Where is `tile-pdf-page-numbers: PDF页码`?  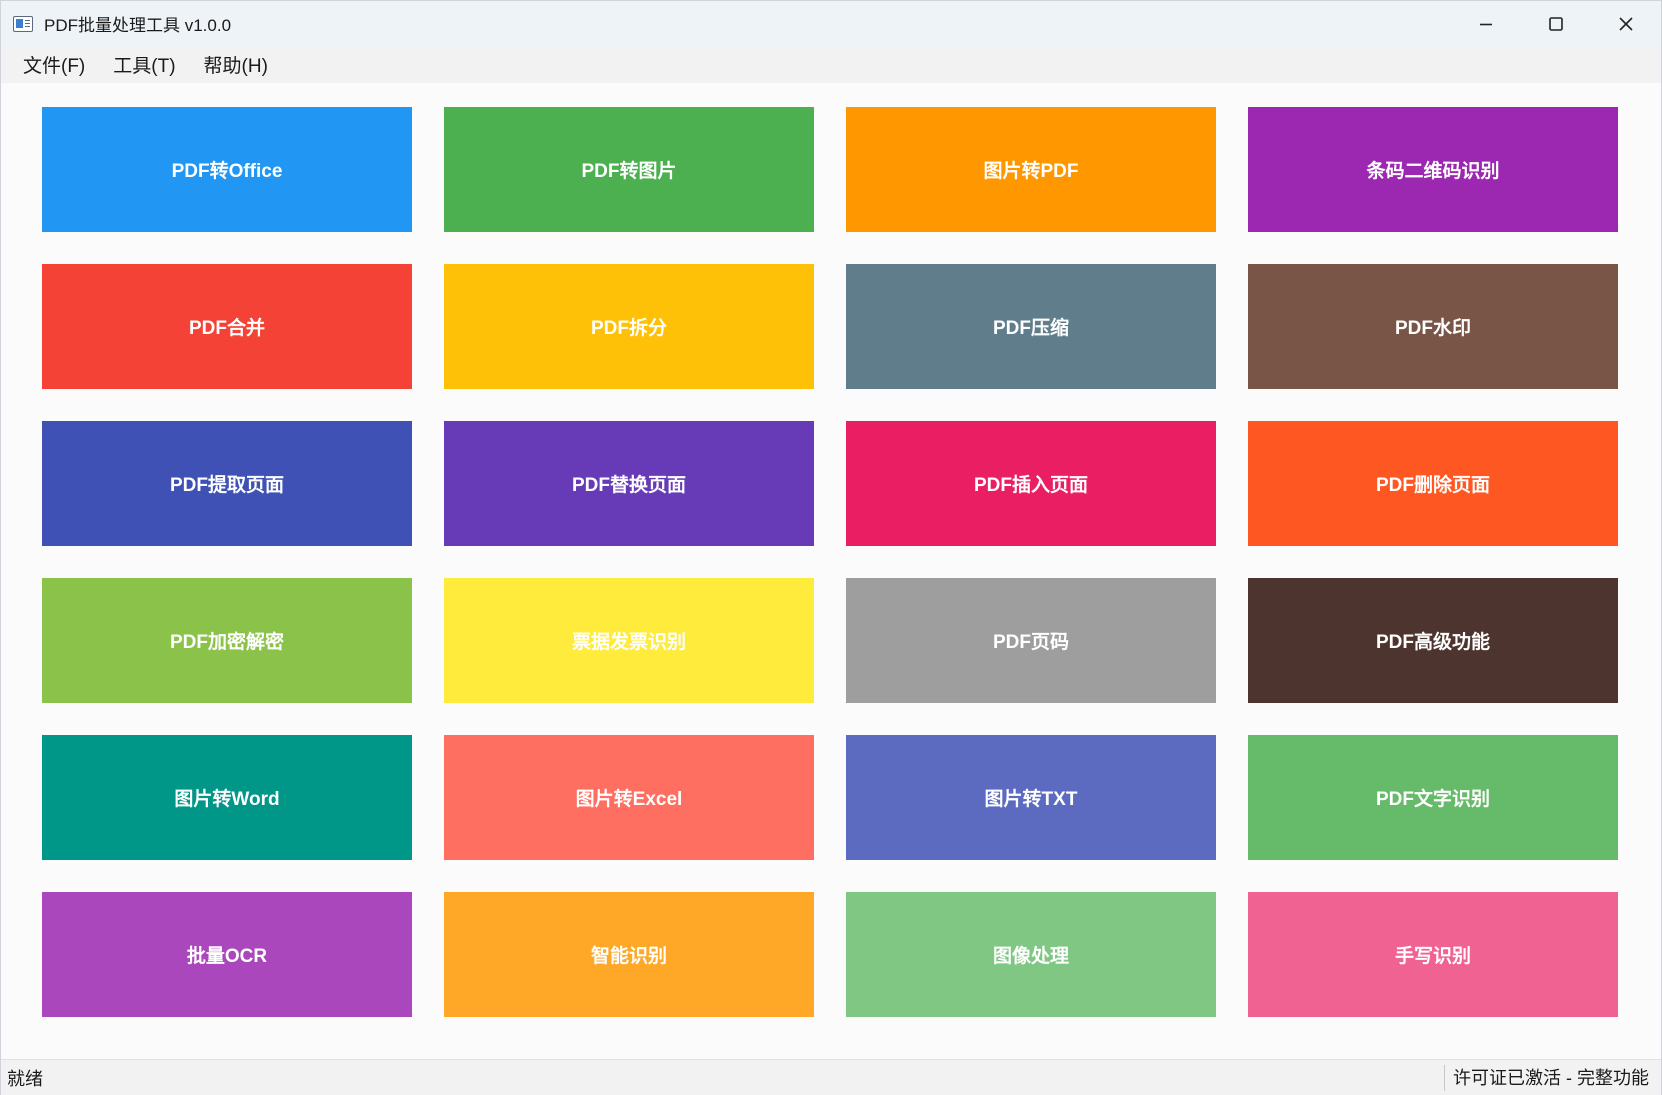 tile-pdf-page-numbers: PDF页码 is located at coordinates (1031, 640).